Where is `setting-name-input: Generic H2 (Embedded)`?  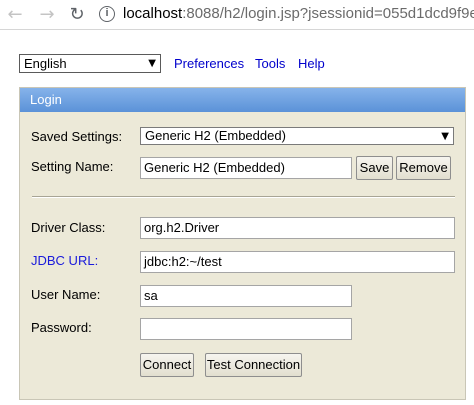
setting-name-input: Generic H2 (Embedded) is located at coordinates (246, 168).